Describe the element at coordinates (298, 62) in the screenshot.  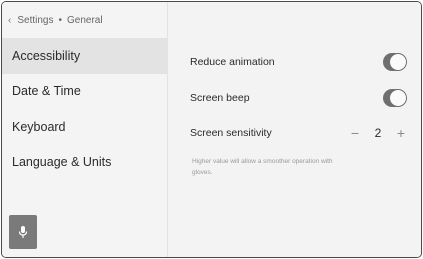
I see `reduce-animation-row: Reduce animation` at that location.